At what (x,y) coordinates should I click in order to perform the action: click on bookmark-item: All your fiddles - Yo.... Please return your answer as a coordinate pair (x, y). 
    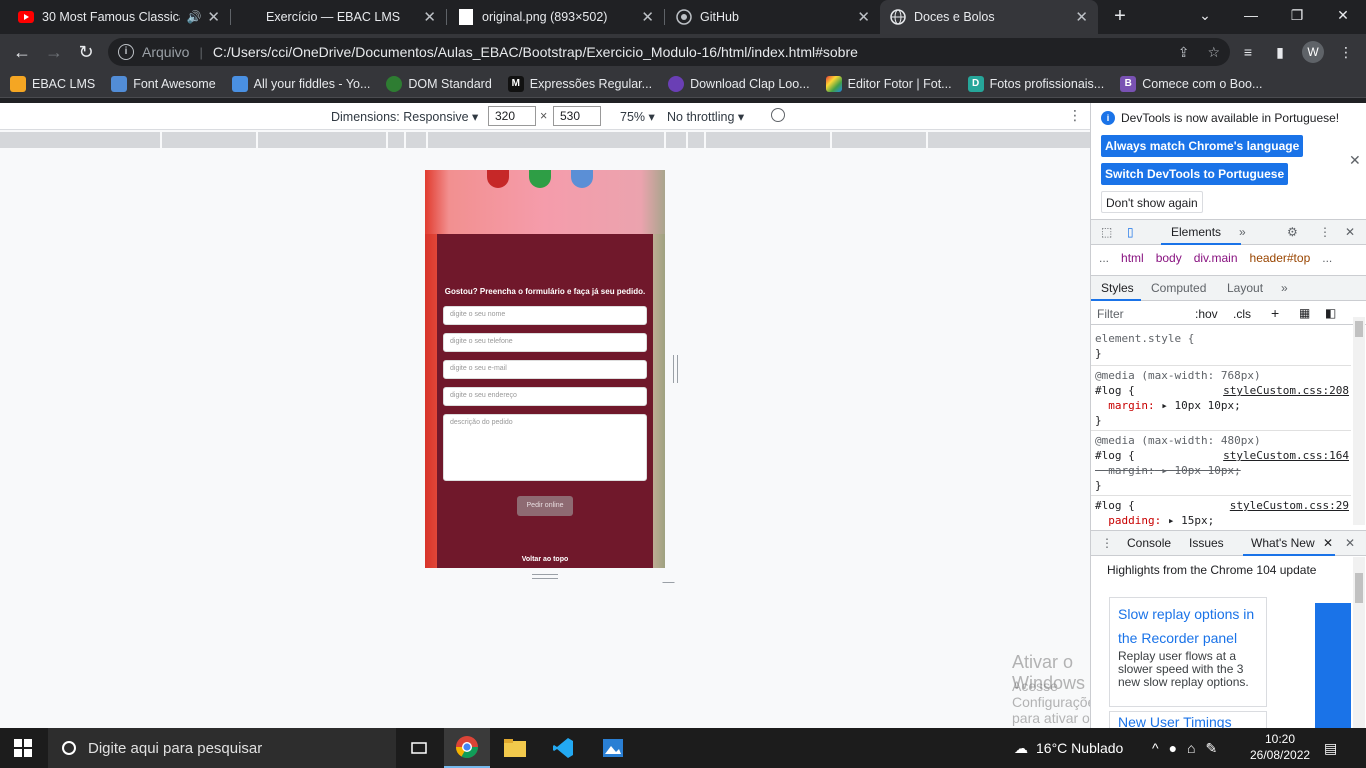
    Looking at the image, I should click on (300, 83).